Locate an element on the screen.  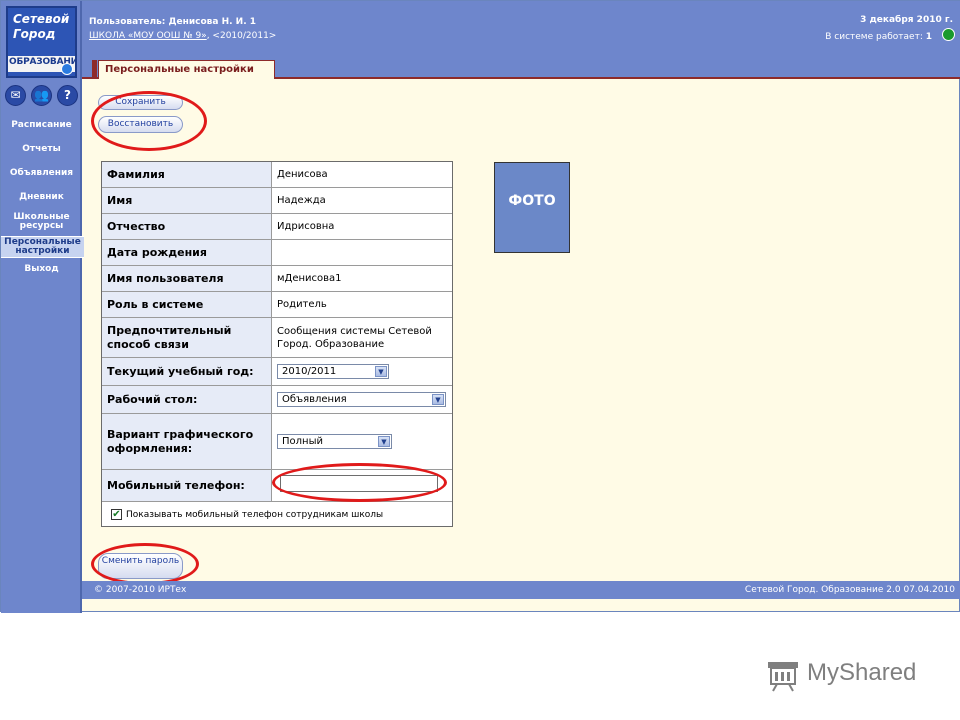
sidebar-item-diary: Дневник is located at coordinates (41, 197).